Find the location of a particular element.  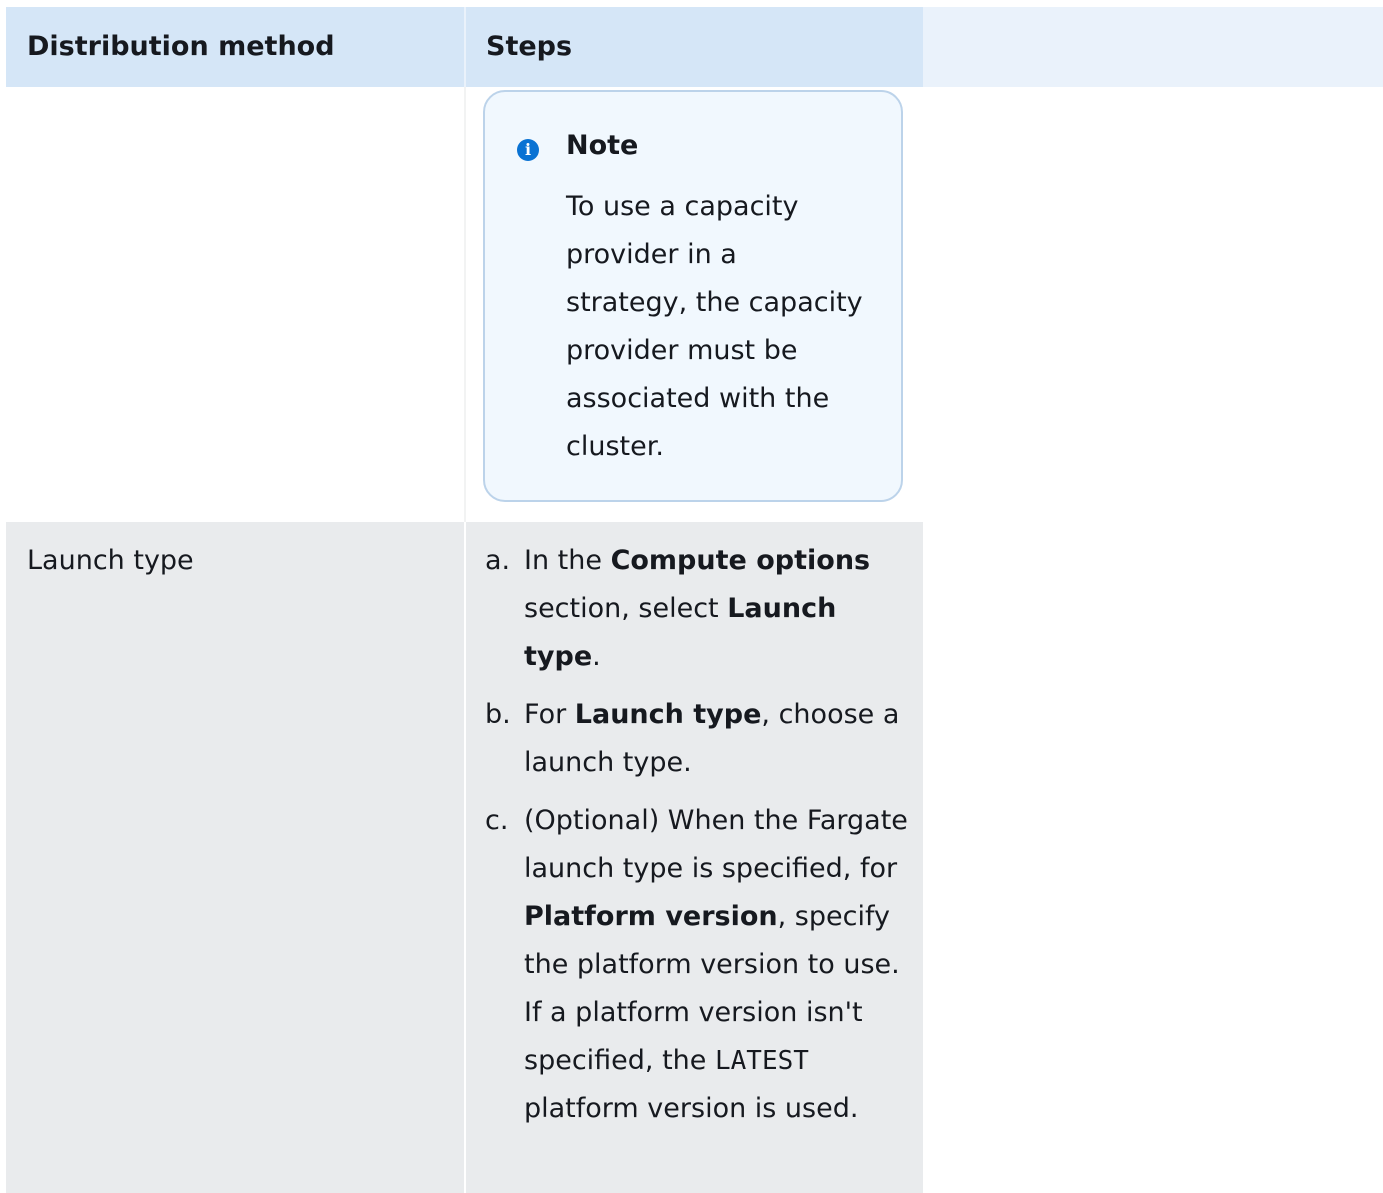

step-bold-text: Platform version is located at coordinates (651, 916).